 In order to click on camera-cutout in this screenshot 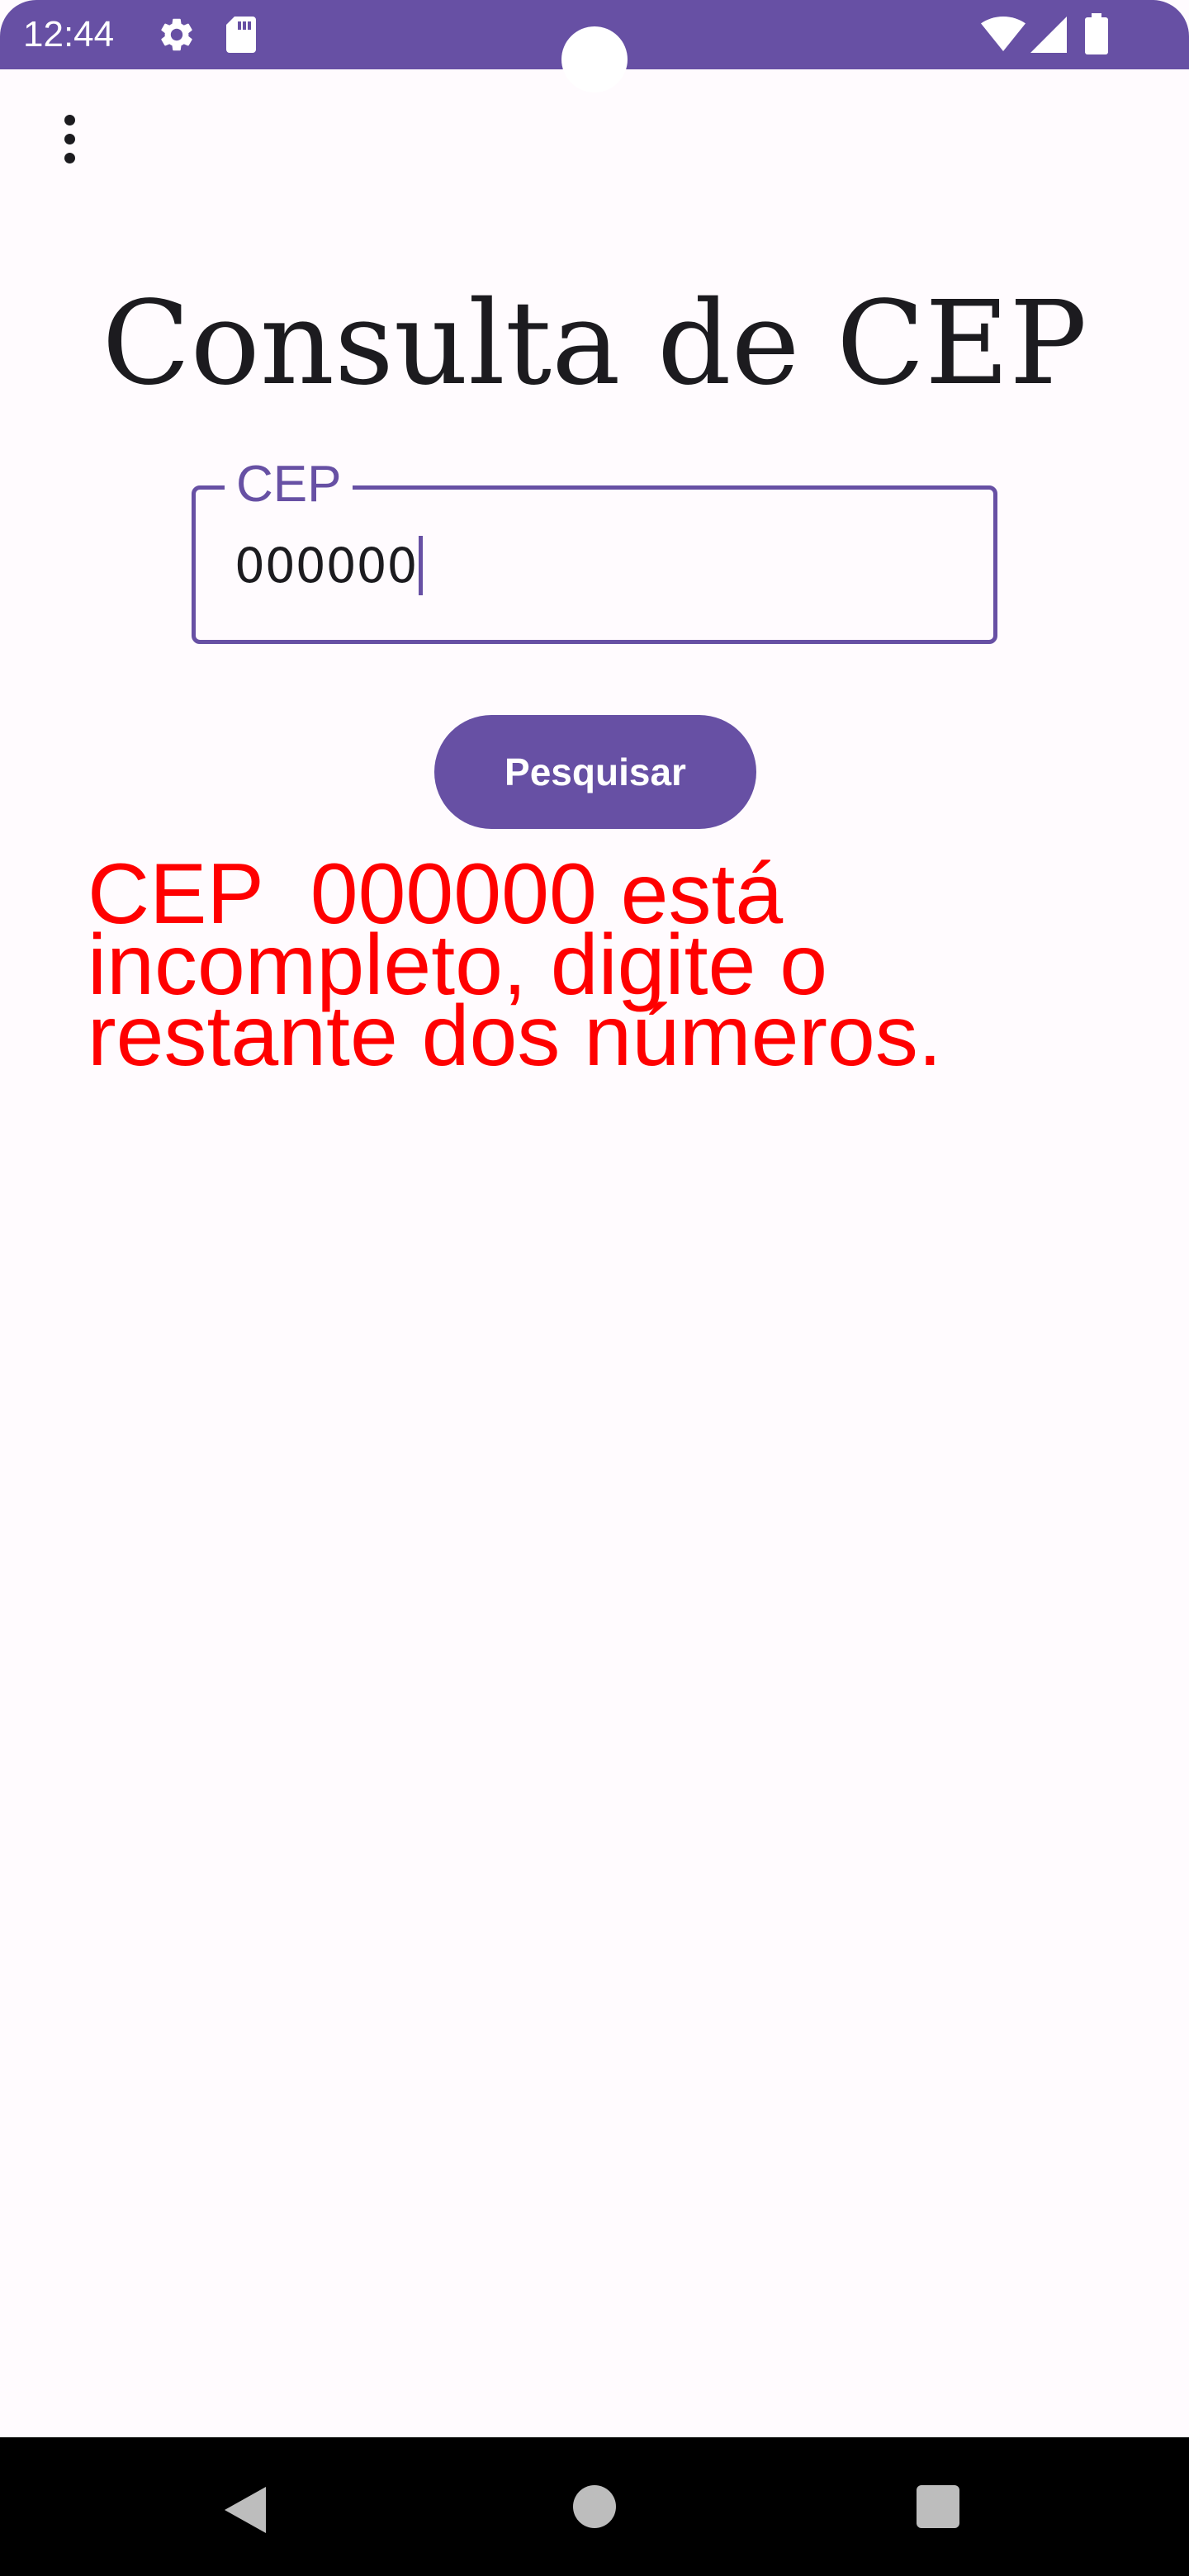, I will do `click(594, 59)`.